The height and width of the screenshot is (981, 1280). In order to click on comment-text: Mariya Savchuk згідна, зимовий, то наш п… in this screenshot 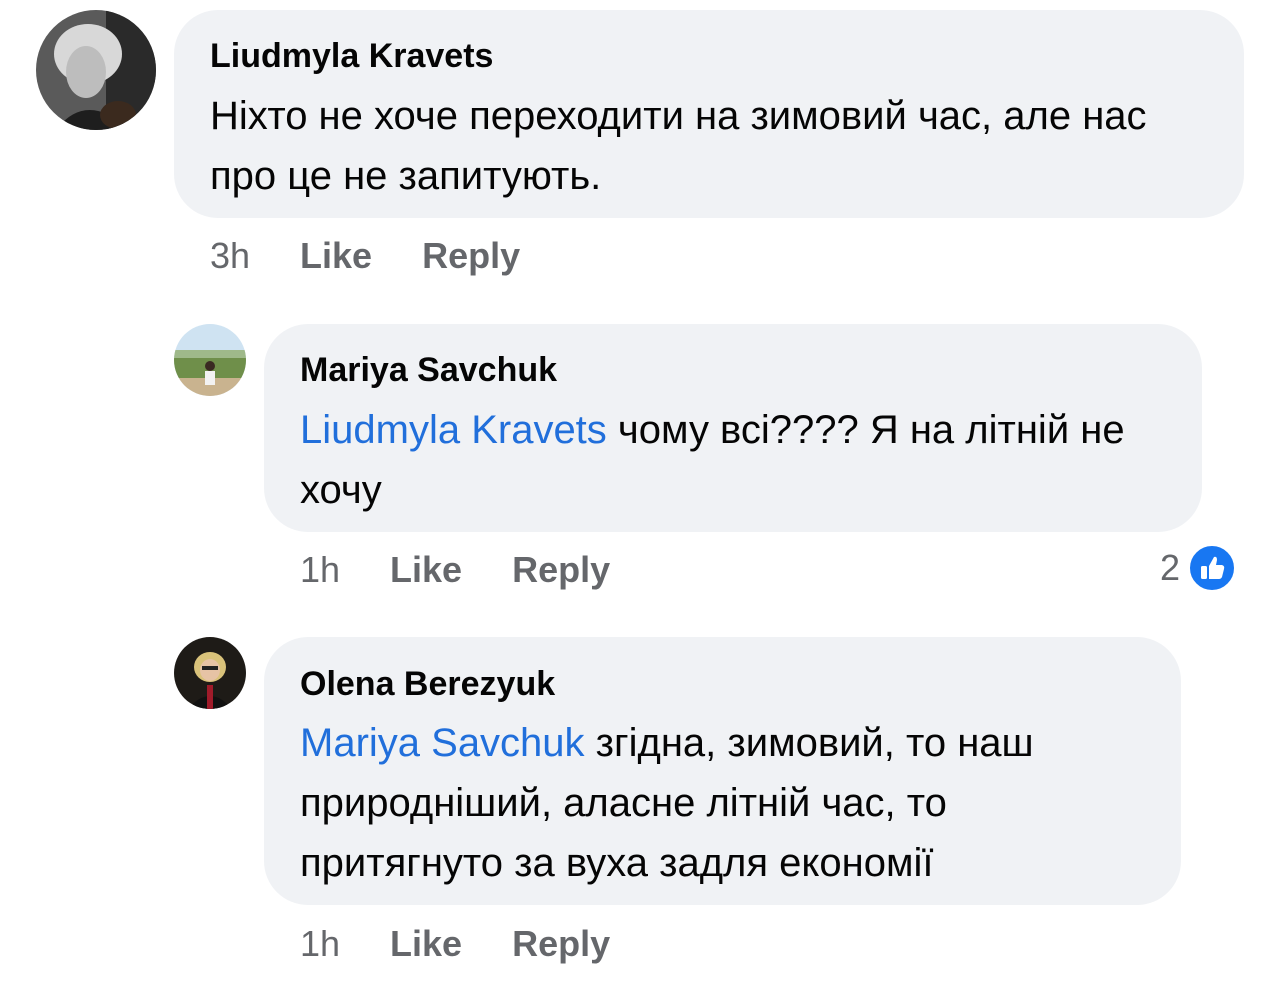, I will do `click(730, 803)`.